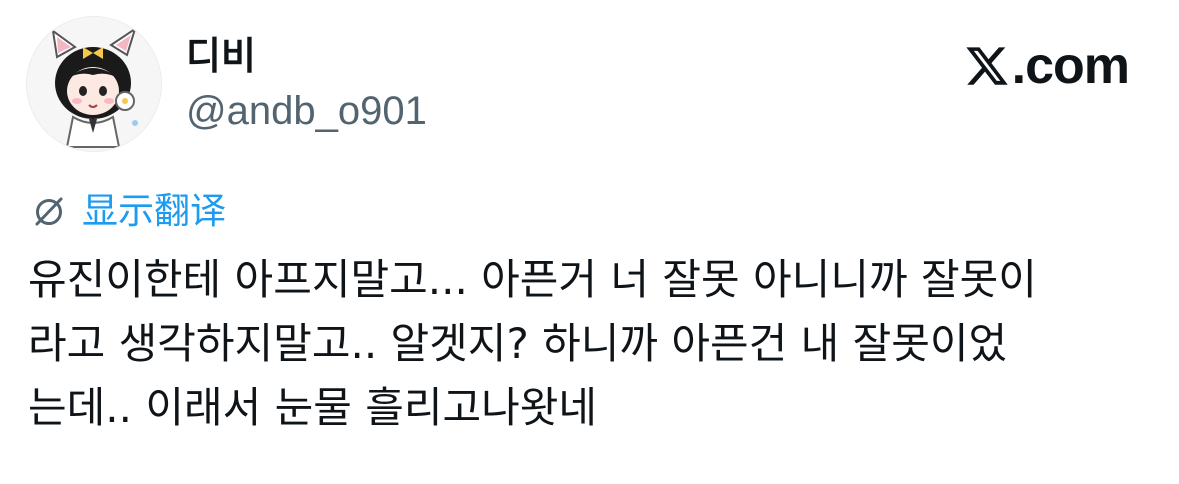  I want to click on display-name: 디비, so click(221, 57).